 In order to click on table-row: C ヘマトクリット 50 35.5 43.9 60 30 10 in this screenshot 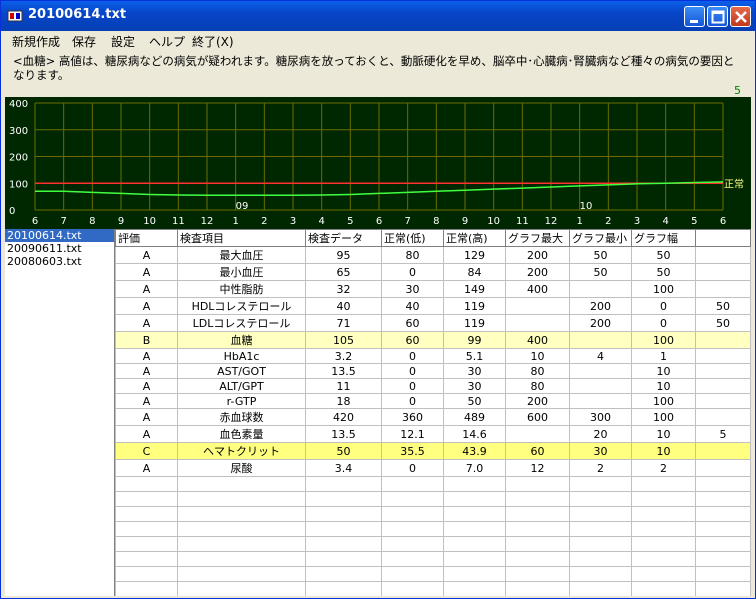, I will do `click(433, 451)`.